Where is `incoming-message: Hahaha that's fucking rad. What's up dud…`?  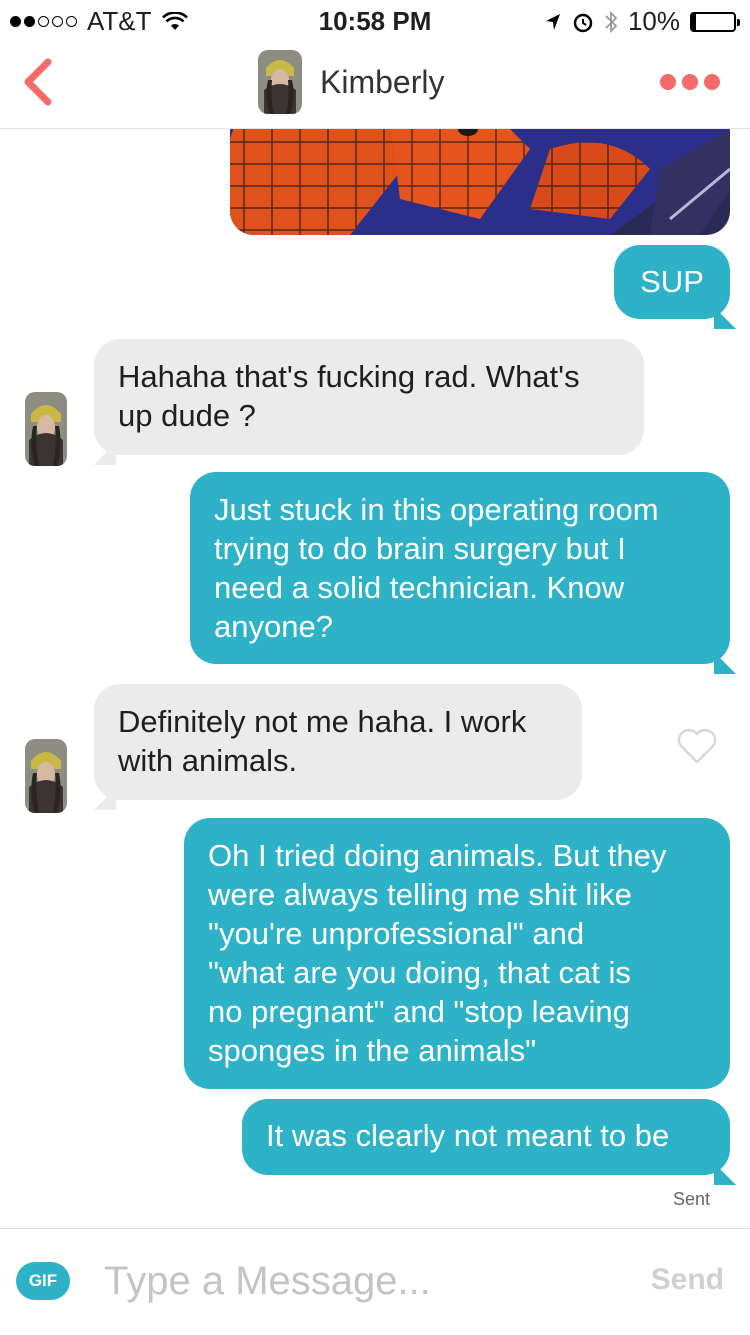 incoming-message: Hahaha that's fucking rad. What's up dud… is located at coordinates (369, 397).